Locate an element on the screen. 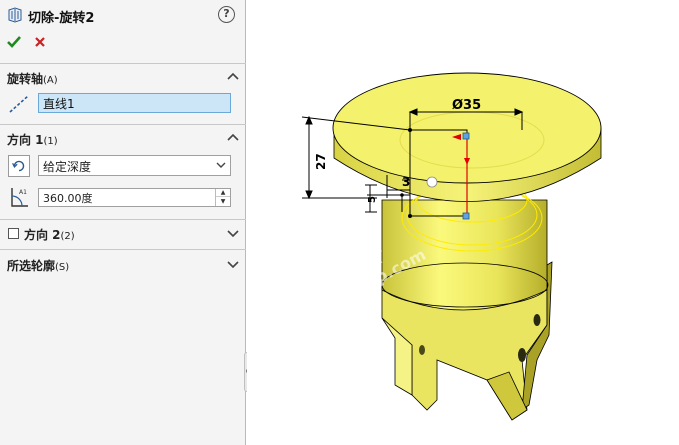  direction1-group-header: 方向 1(1) is located at coordinates (123, 139).